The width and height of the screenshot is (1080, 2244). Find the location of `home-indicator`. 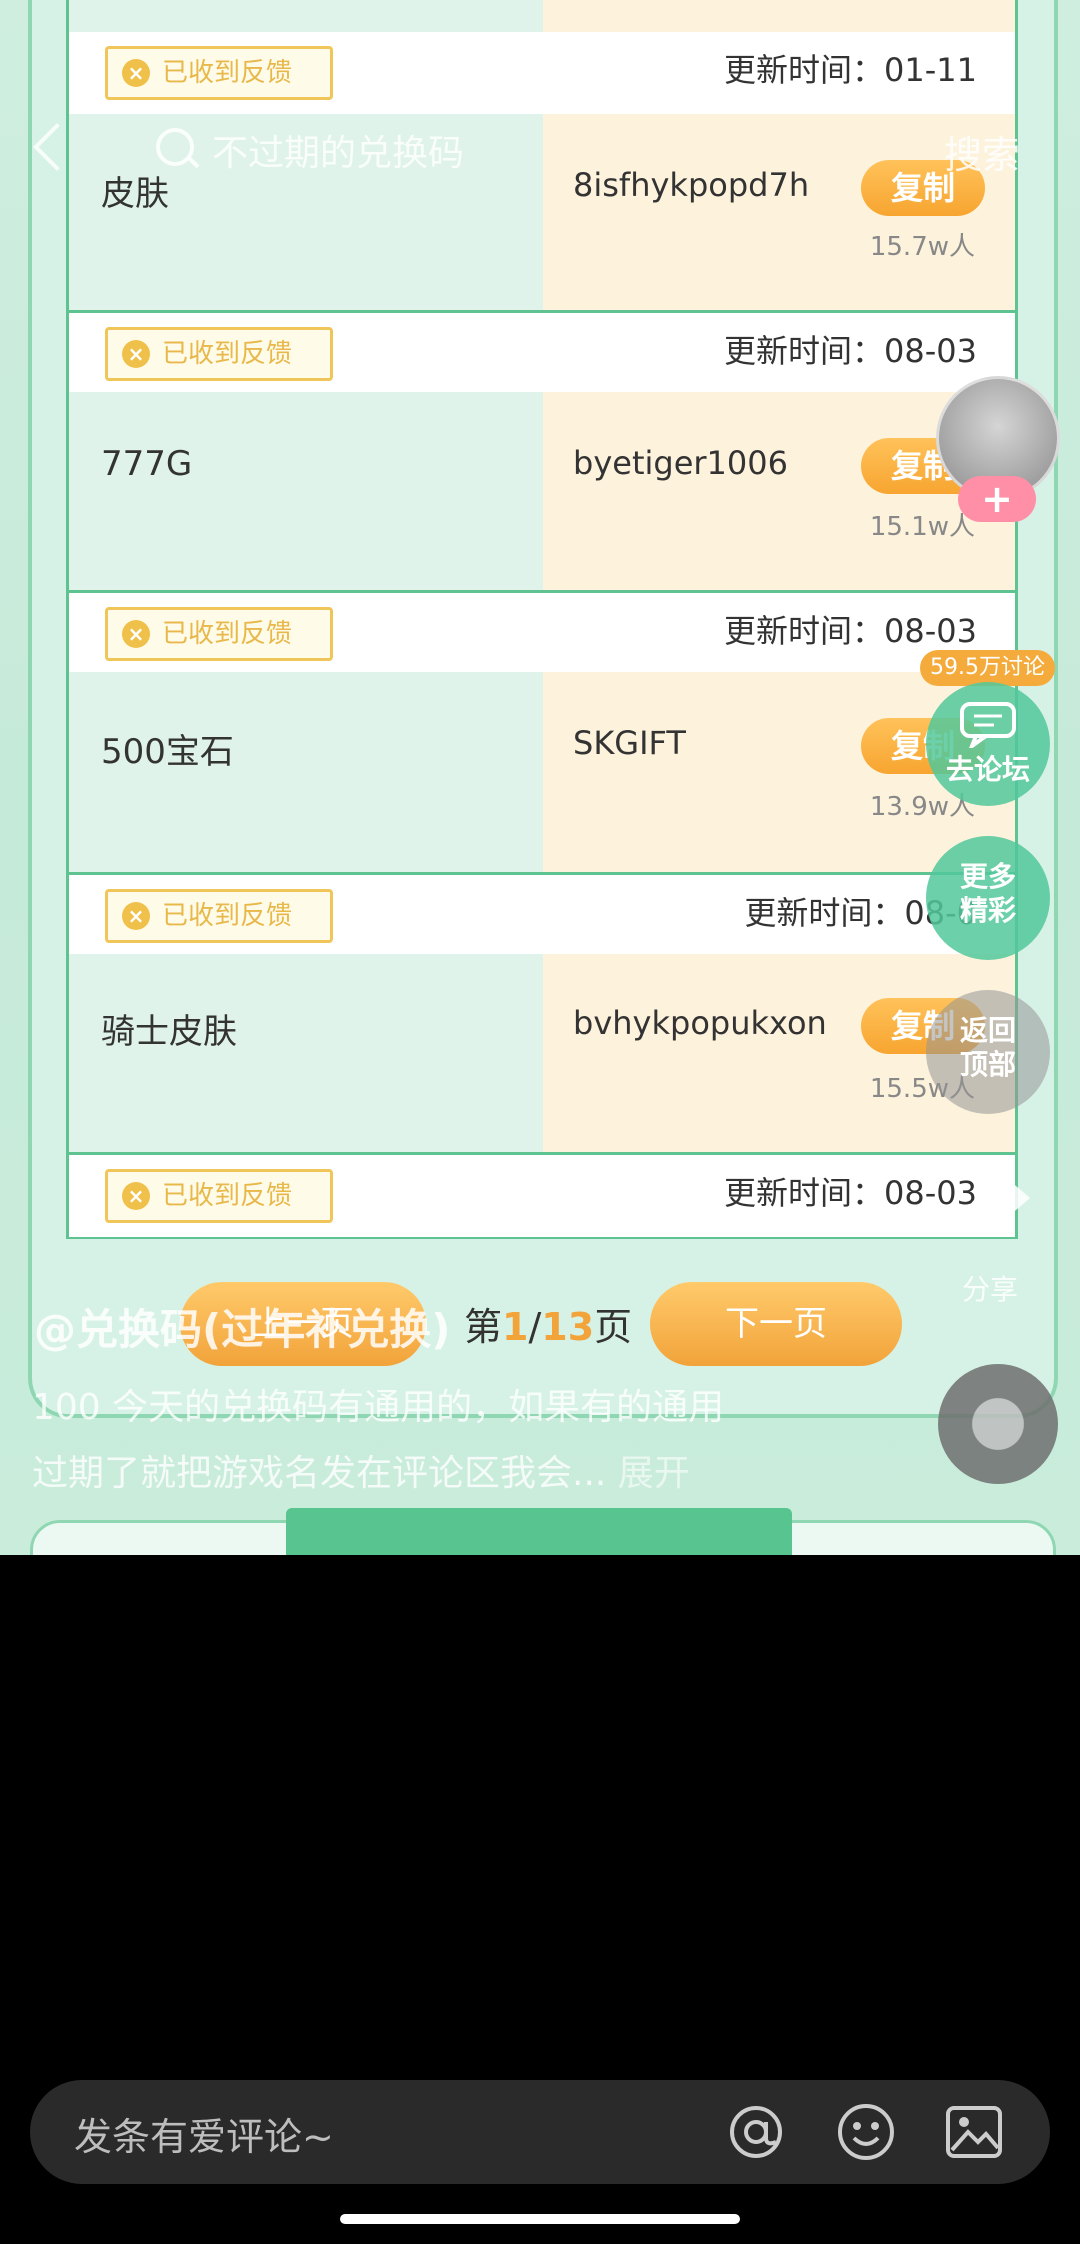

home-indicator is located at coordinates (540, 2219).